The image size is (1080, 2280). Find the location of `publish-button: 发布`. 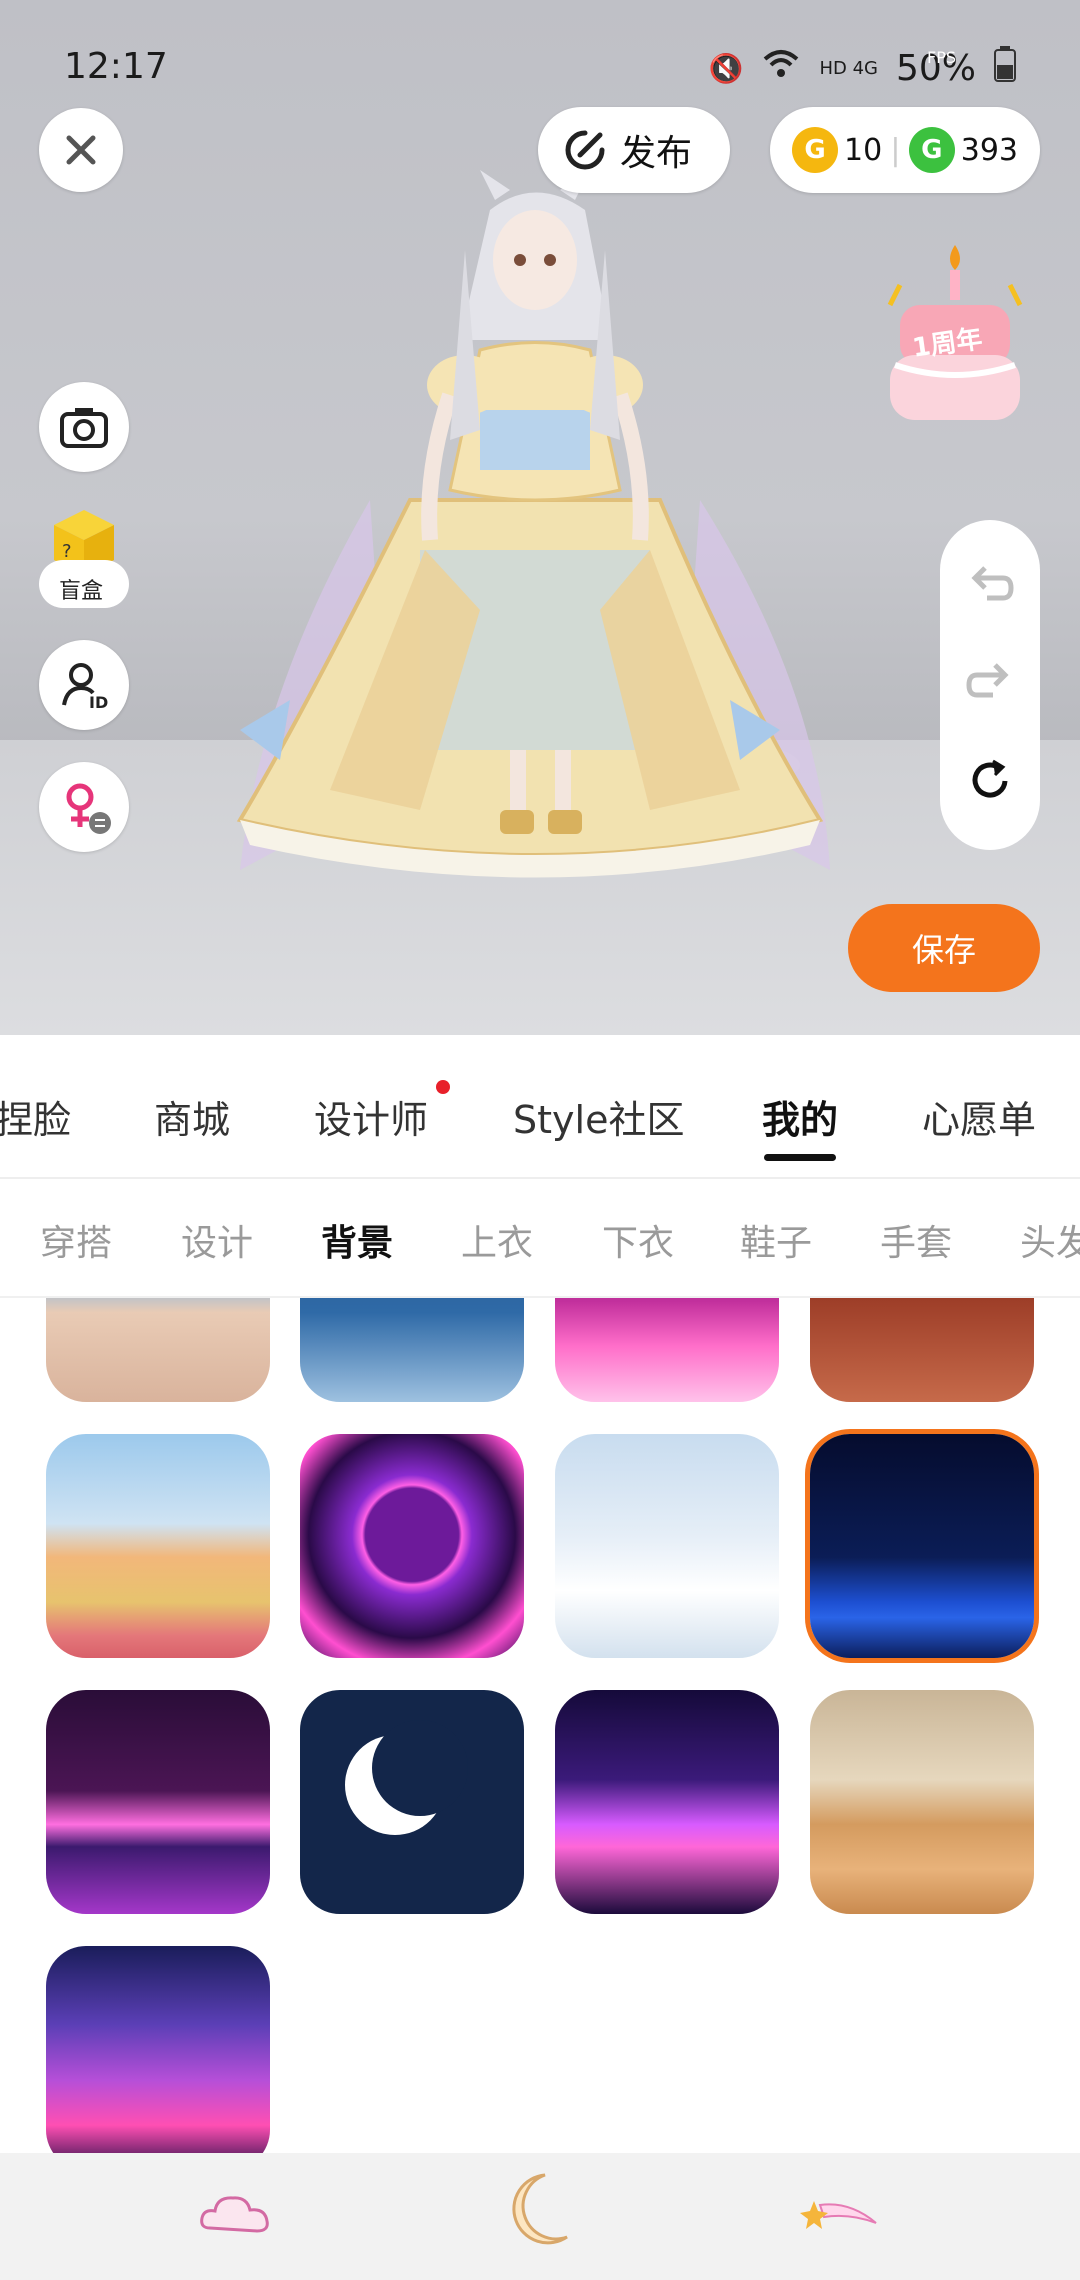

publish-button: 发布 is located at coordinates (634, 150).